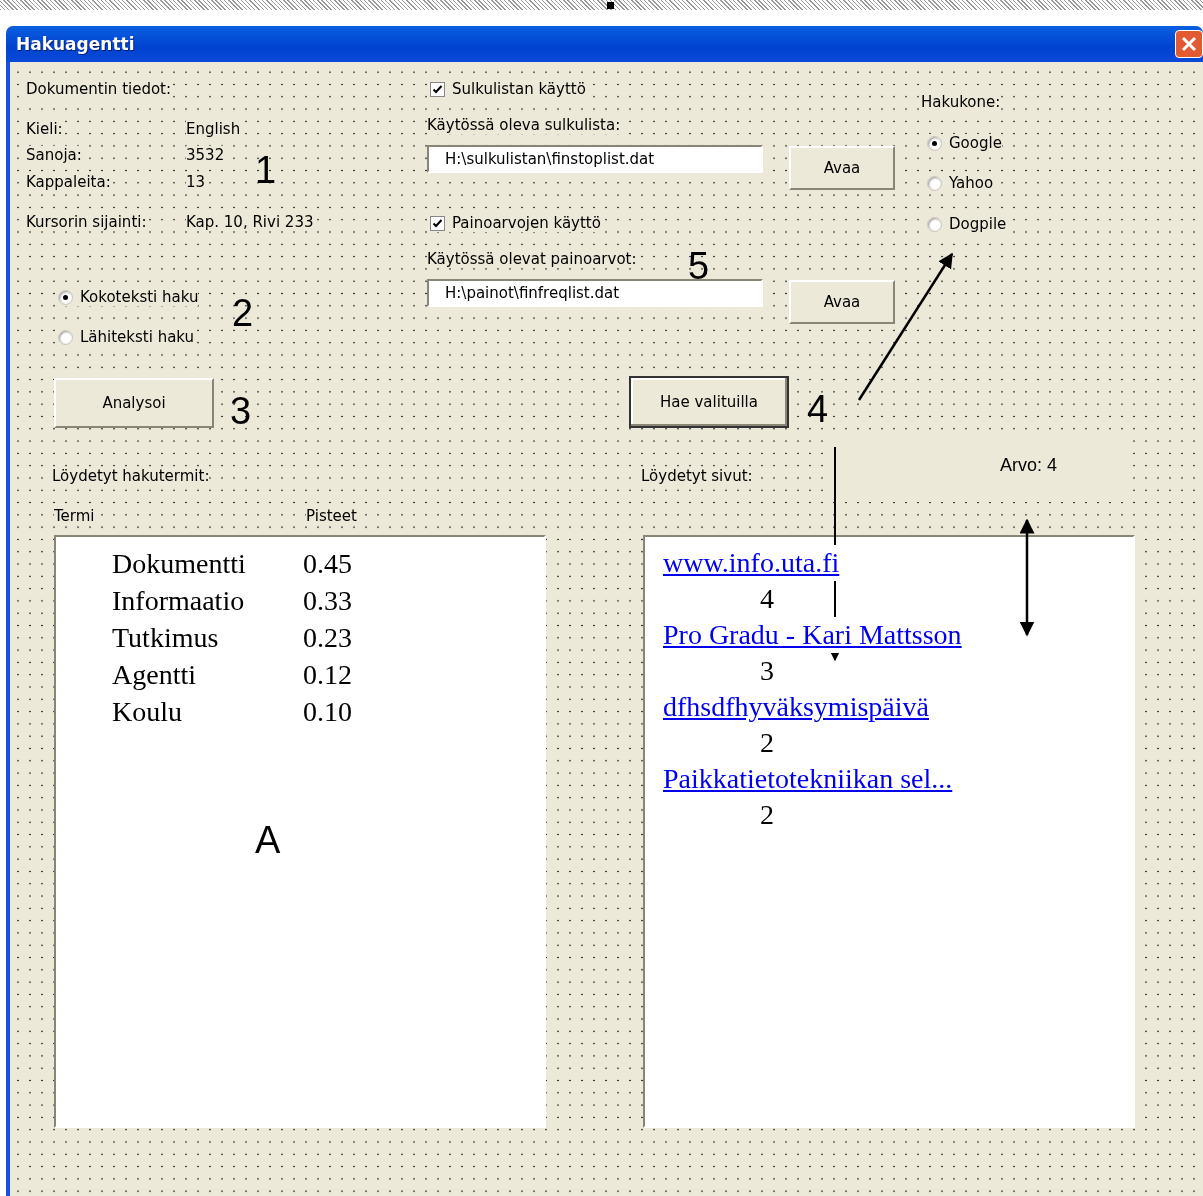 The width and height of the screenshot is (1203, 1196). I want to click on score-text: 0.10, so click(327, 711).